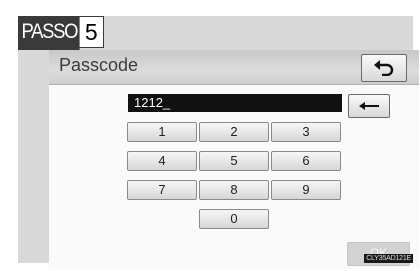 This screenshot has height=271, width=420. I want to click on key-7: 7, so click(162, 190).